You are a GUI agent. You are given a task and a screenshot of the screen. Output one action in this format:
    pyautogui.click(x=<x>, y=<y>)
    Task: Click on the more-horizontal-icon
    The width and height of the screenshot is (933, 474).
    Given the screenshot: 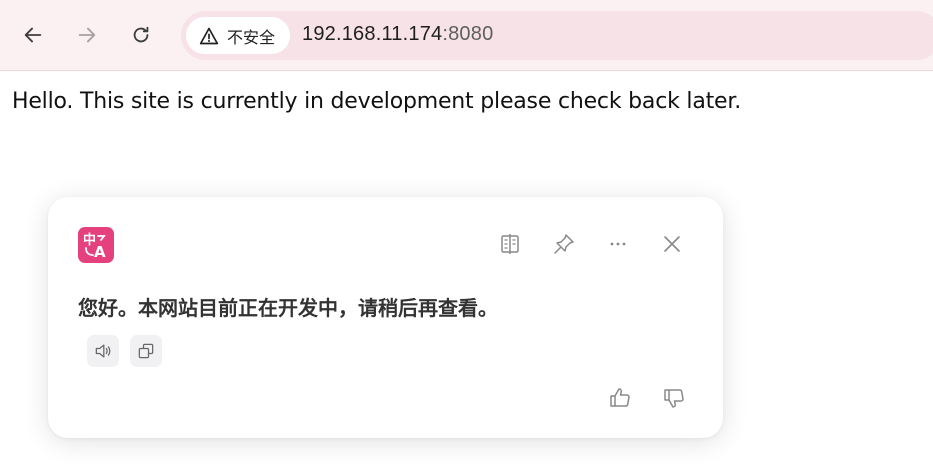 What is the action you would take?
    pyautogui.click(x=618, y=244)
    